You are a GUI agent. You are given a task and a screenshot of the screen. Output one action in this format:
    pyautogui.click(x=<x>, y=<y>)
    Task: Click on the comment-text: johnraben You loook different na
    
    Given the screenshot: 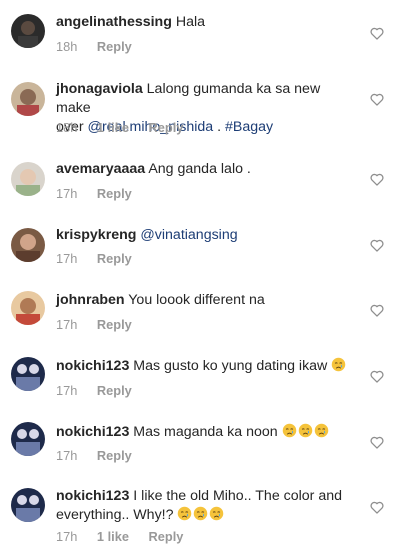 What is the action you would take?
    pyautogui.click(x=206, y=300)
    